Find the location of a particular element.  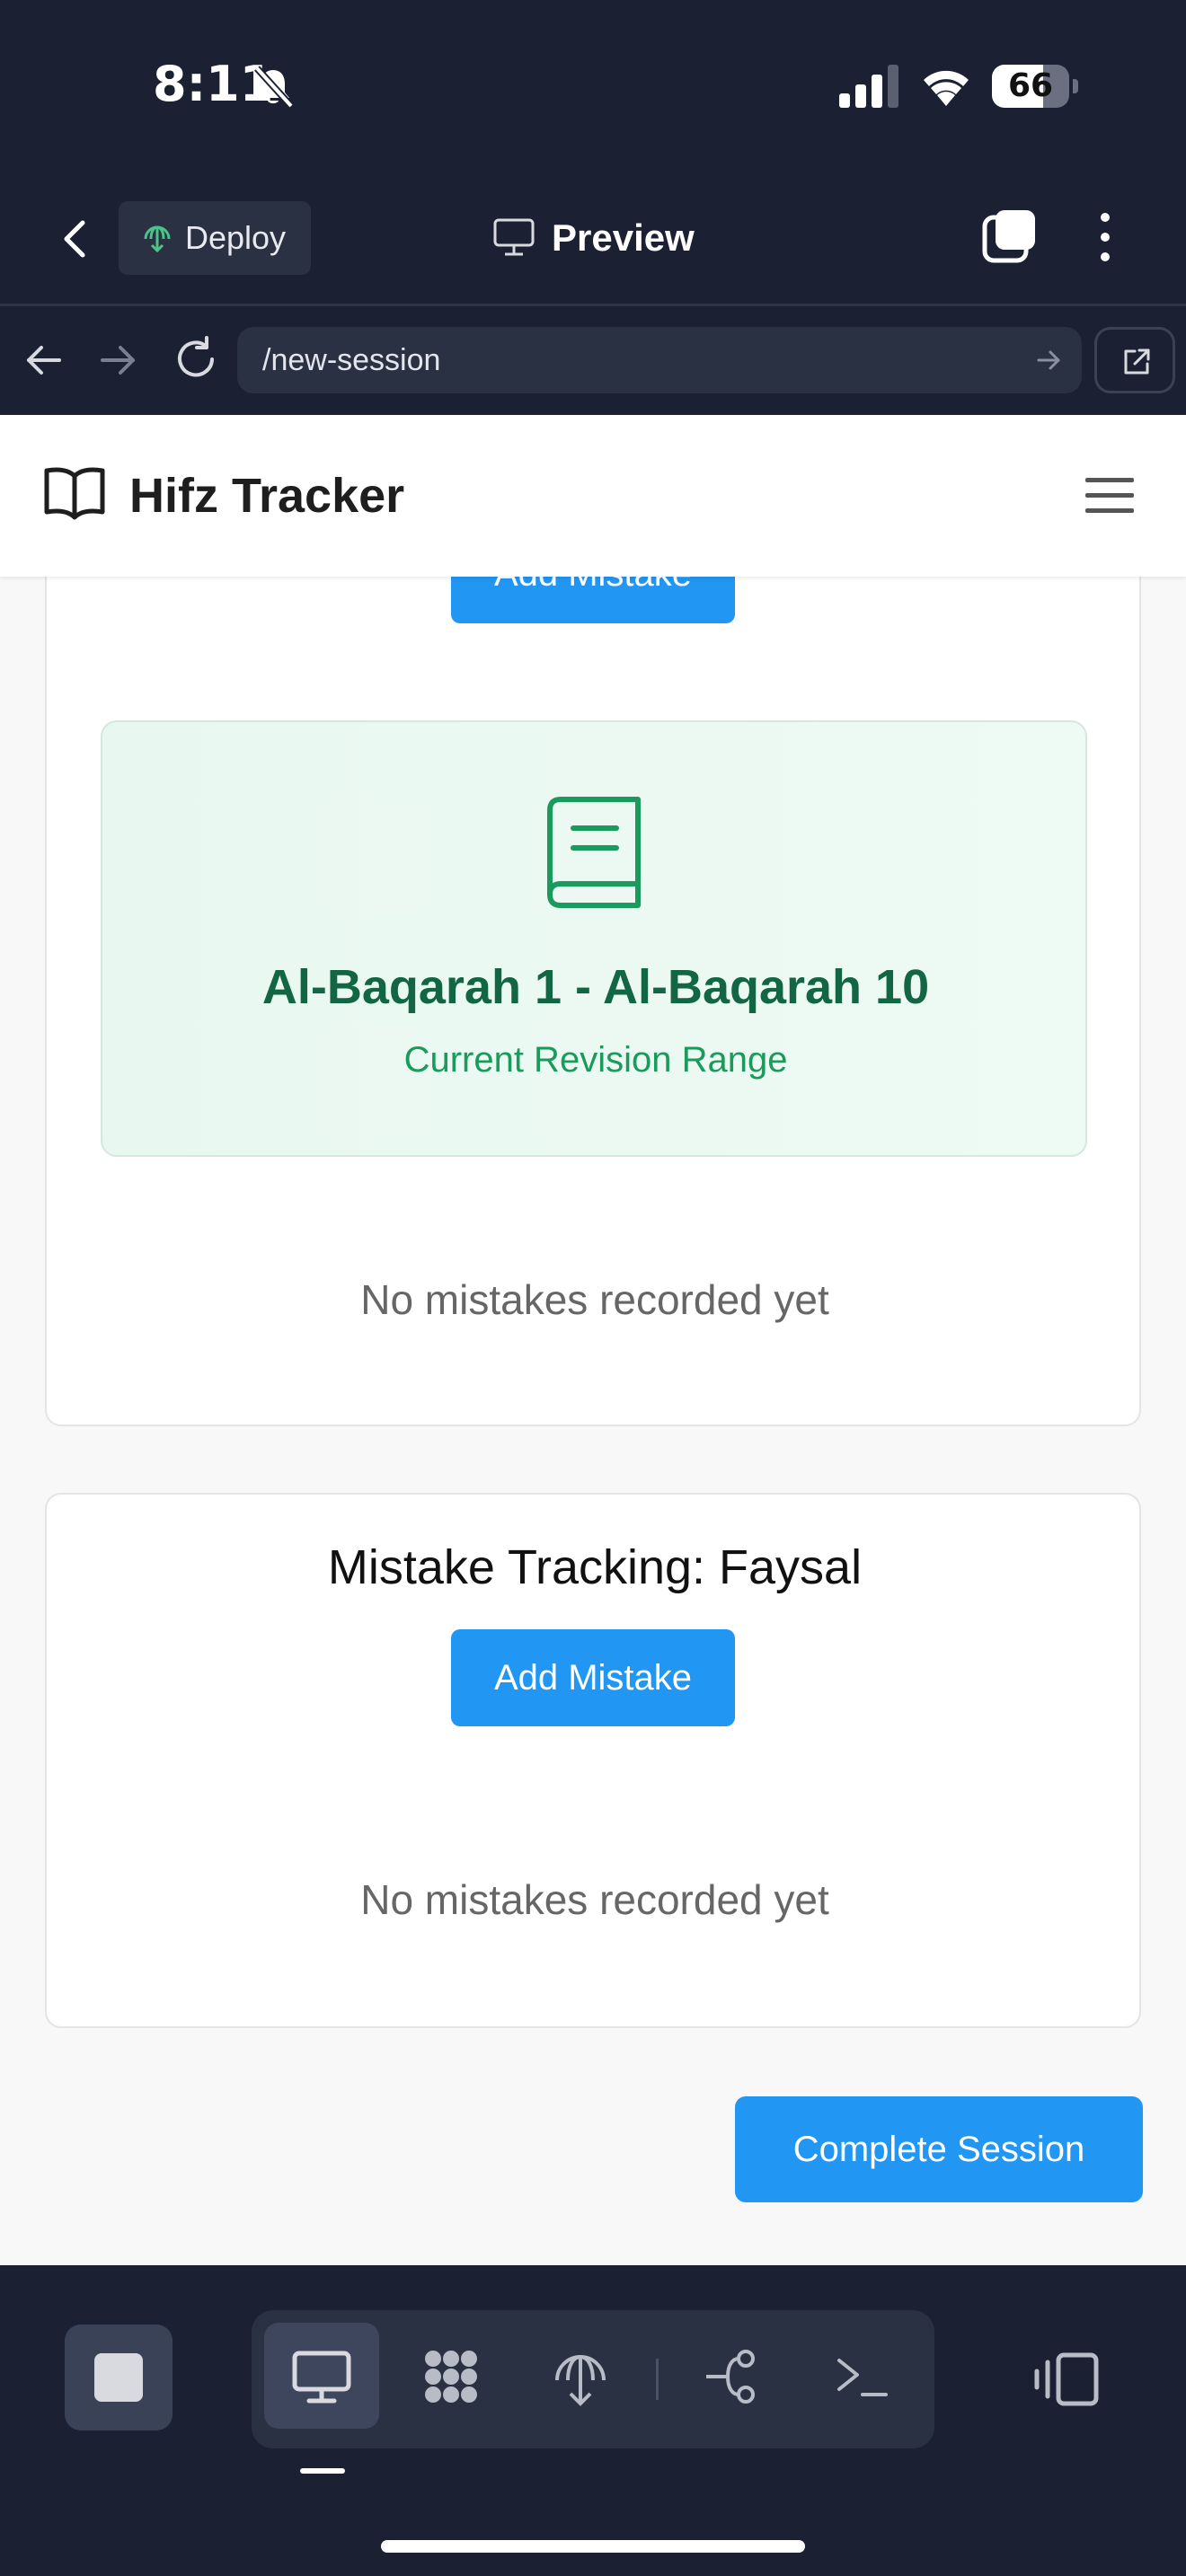

add-mistake-button: Add Mistake is located at coordinates (593, 1677).